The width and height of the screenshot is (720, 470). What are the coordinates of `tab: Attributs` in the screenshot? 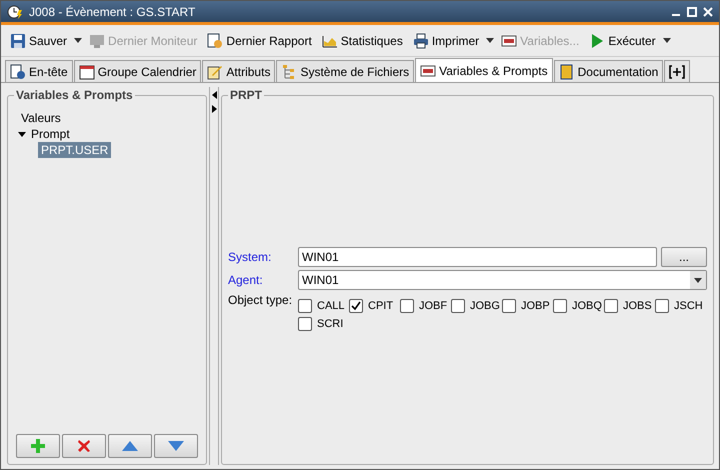 It's located at (239, 71).